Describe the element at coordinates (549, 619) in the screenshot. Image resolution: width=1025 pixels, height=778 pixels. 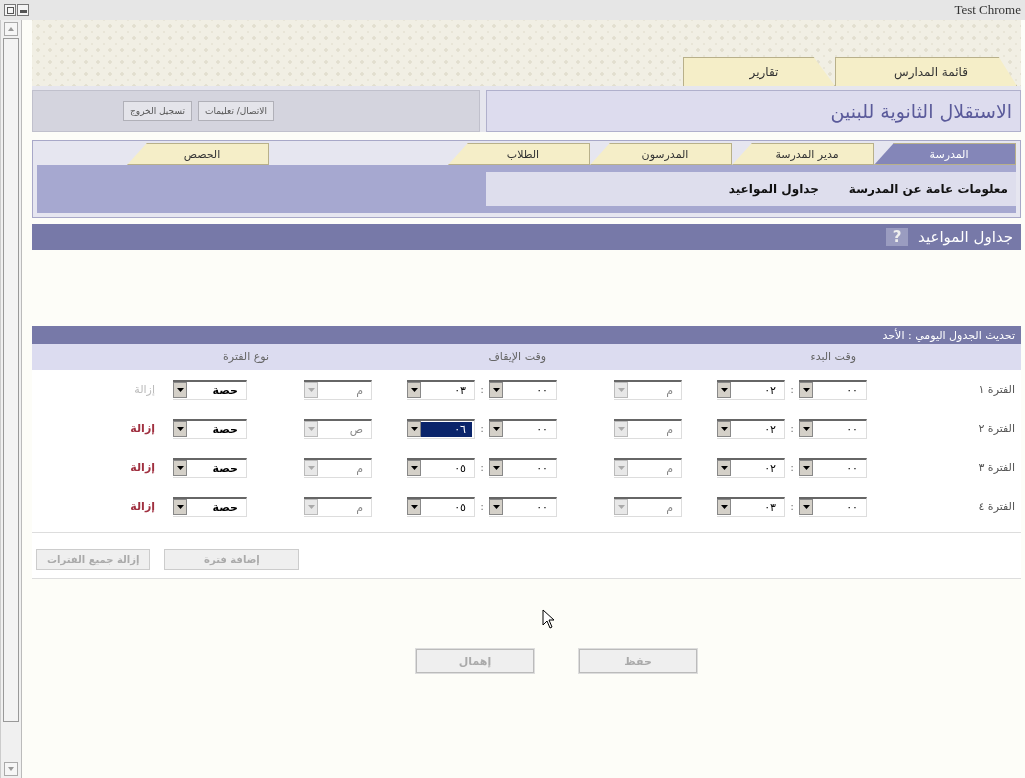
I see `mouse-pointer-icon` at that location.